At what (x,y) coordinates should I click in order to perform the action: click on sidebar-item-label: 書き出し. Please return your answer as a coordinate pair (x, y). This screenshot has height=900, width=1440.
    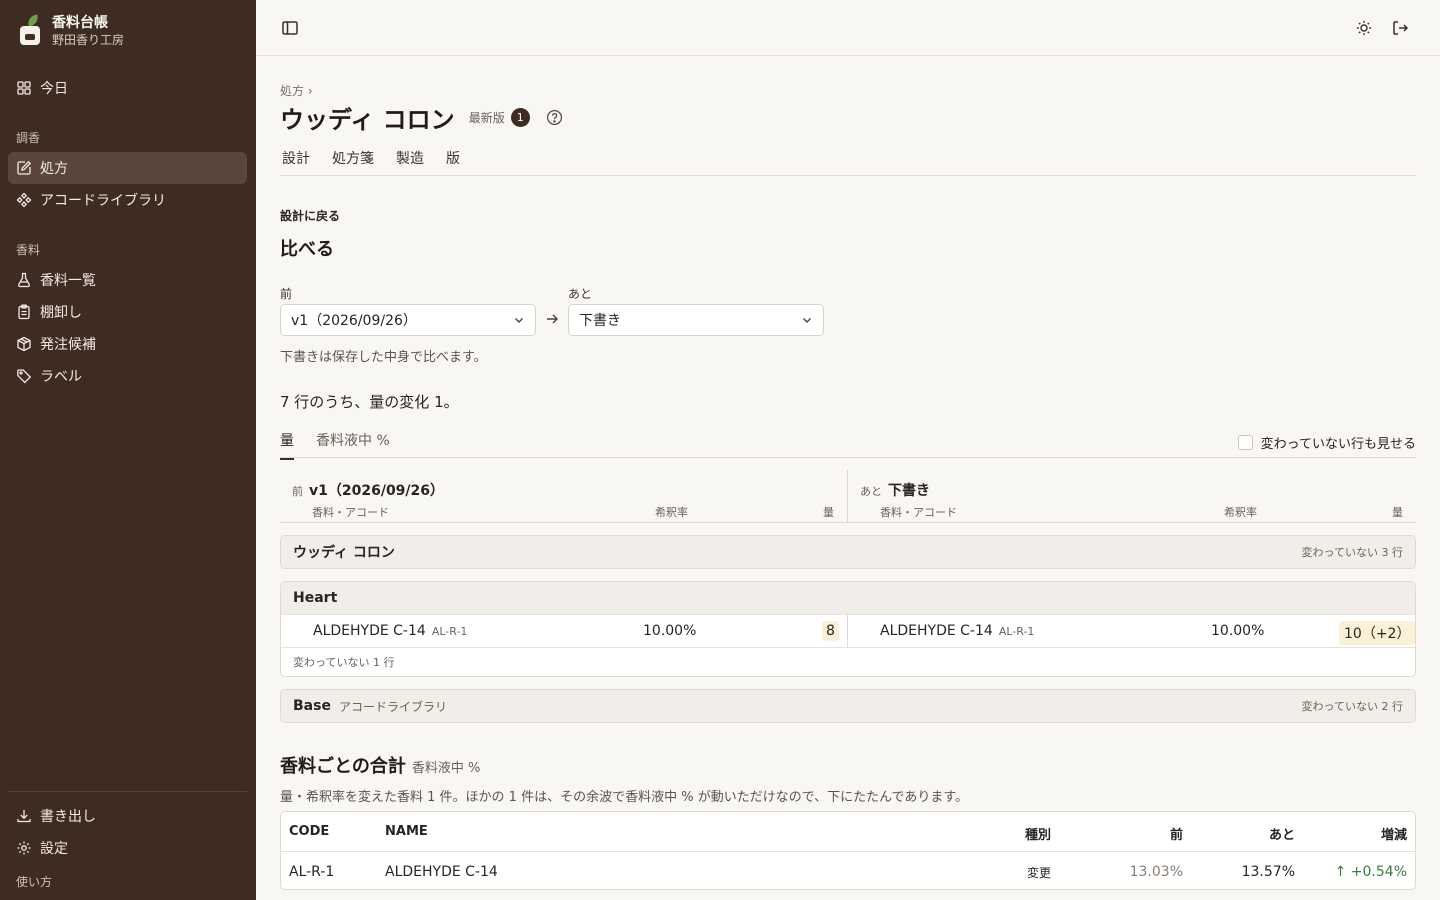
    Looking at the image, I should click on (68, 817).